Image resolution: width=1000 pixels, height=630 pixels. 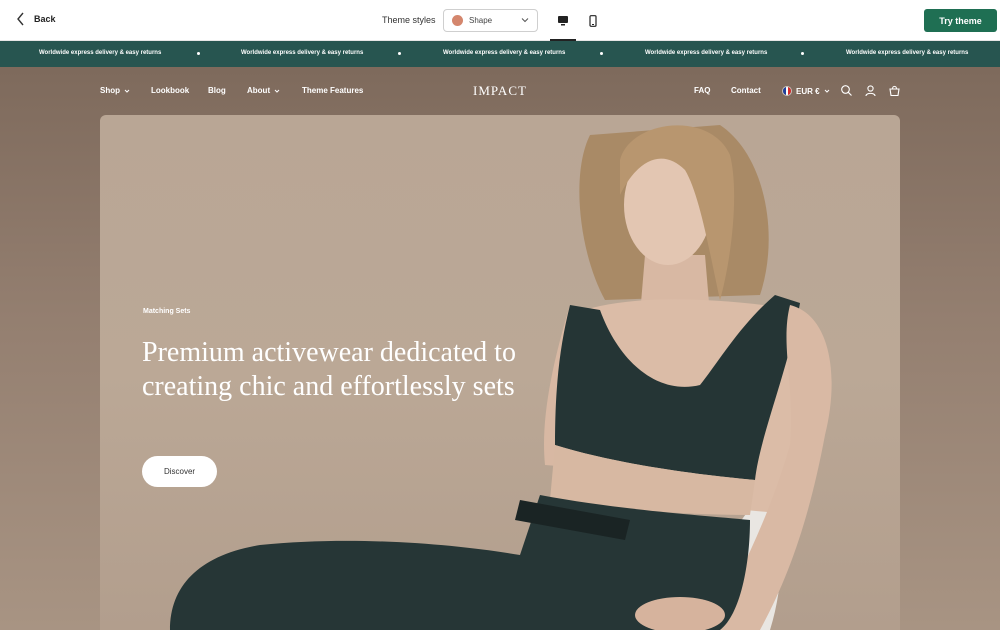 I want to click on search-icon, so click(x=846, y=90).